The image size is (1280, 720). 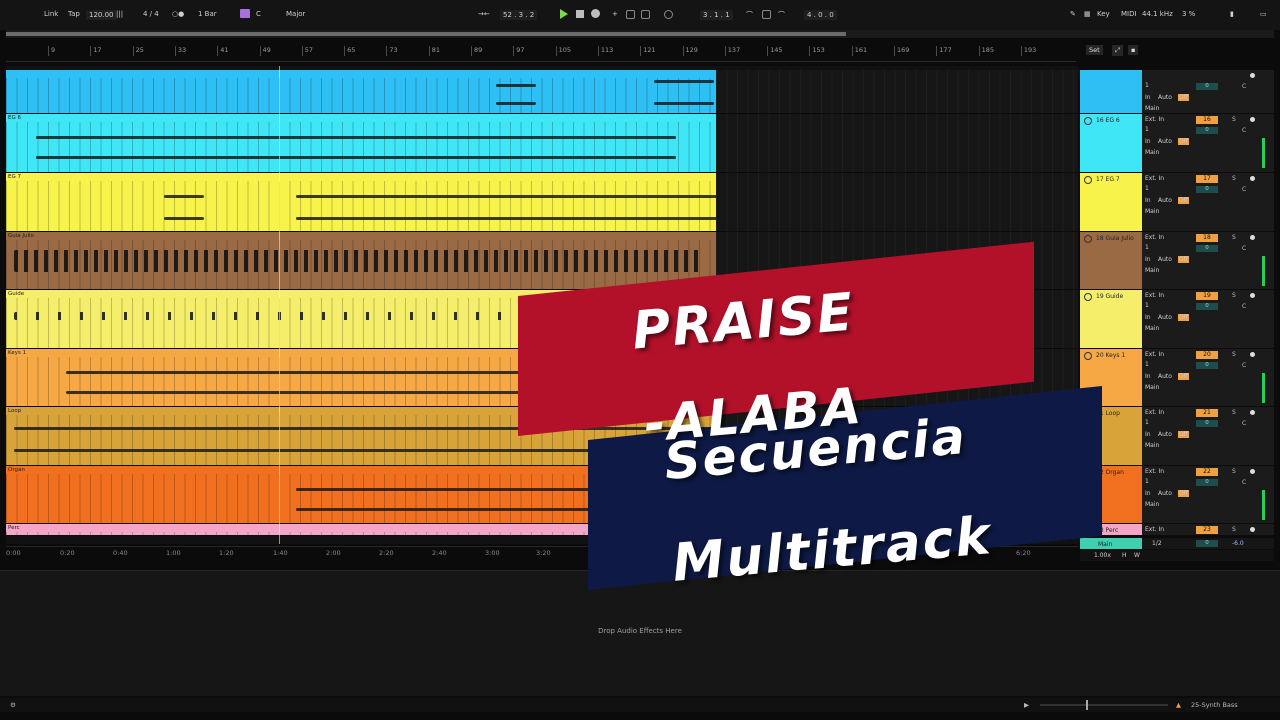 I want to click on track-lane: Perc, so click(x=542, y=530).